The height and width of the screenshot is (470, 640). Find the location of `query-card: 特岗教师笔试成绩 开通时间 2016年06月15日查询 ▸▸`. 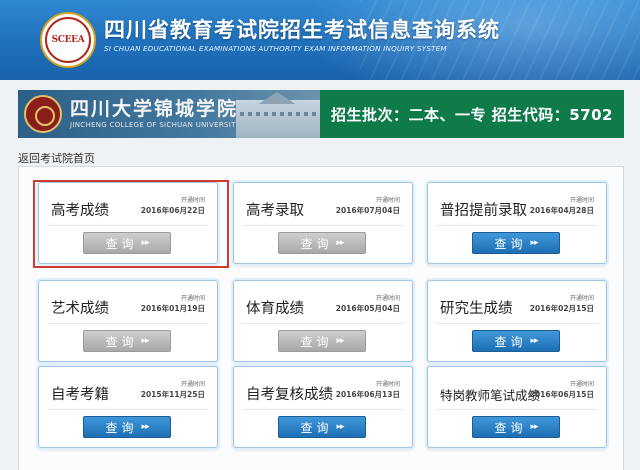

query-card: 特岗教师笔试成绩 开通时间 2016年06月15日查询 ▸▸ is located at coordinates (517, 407).